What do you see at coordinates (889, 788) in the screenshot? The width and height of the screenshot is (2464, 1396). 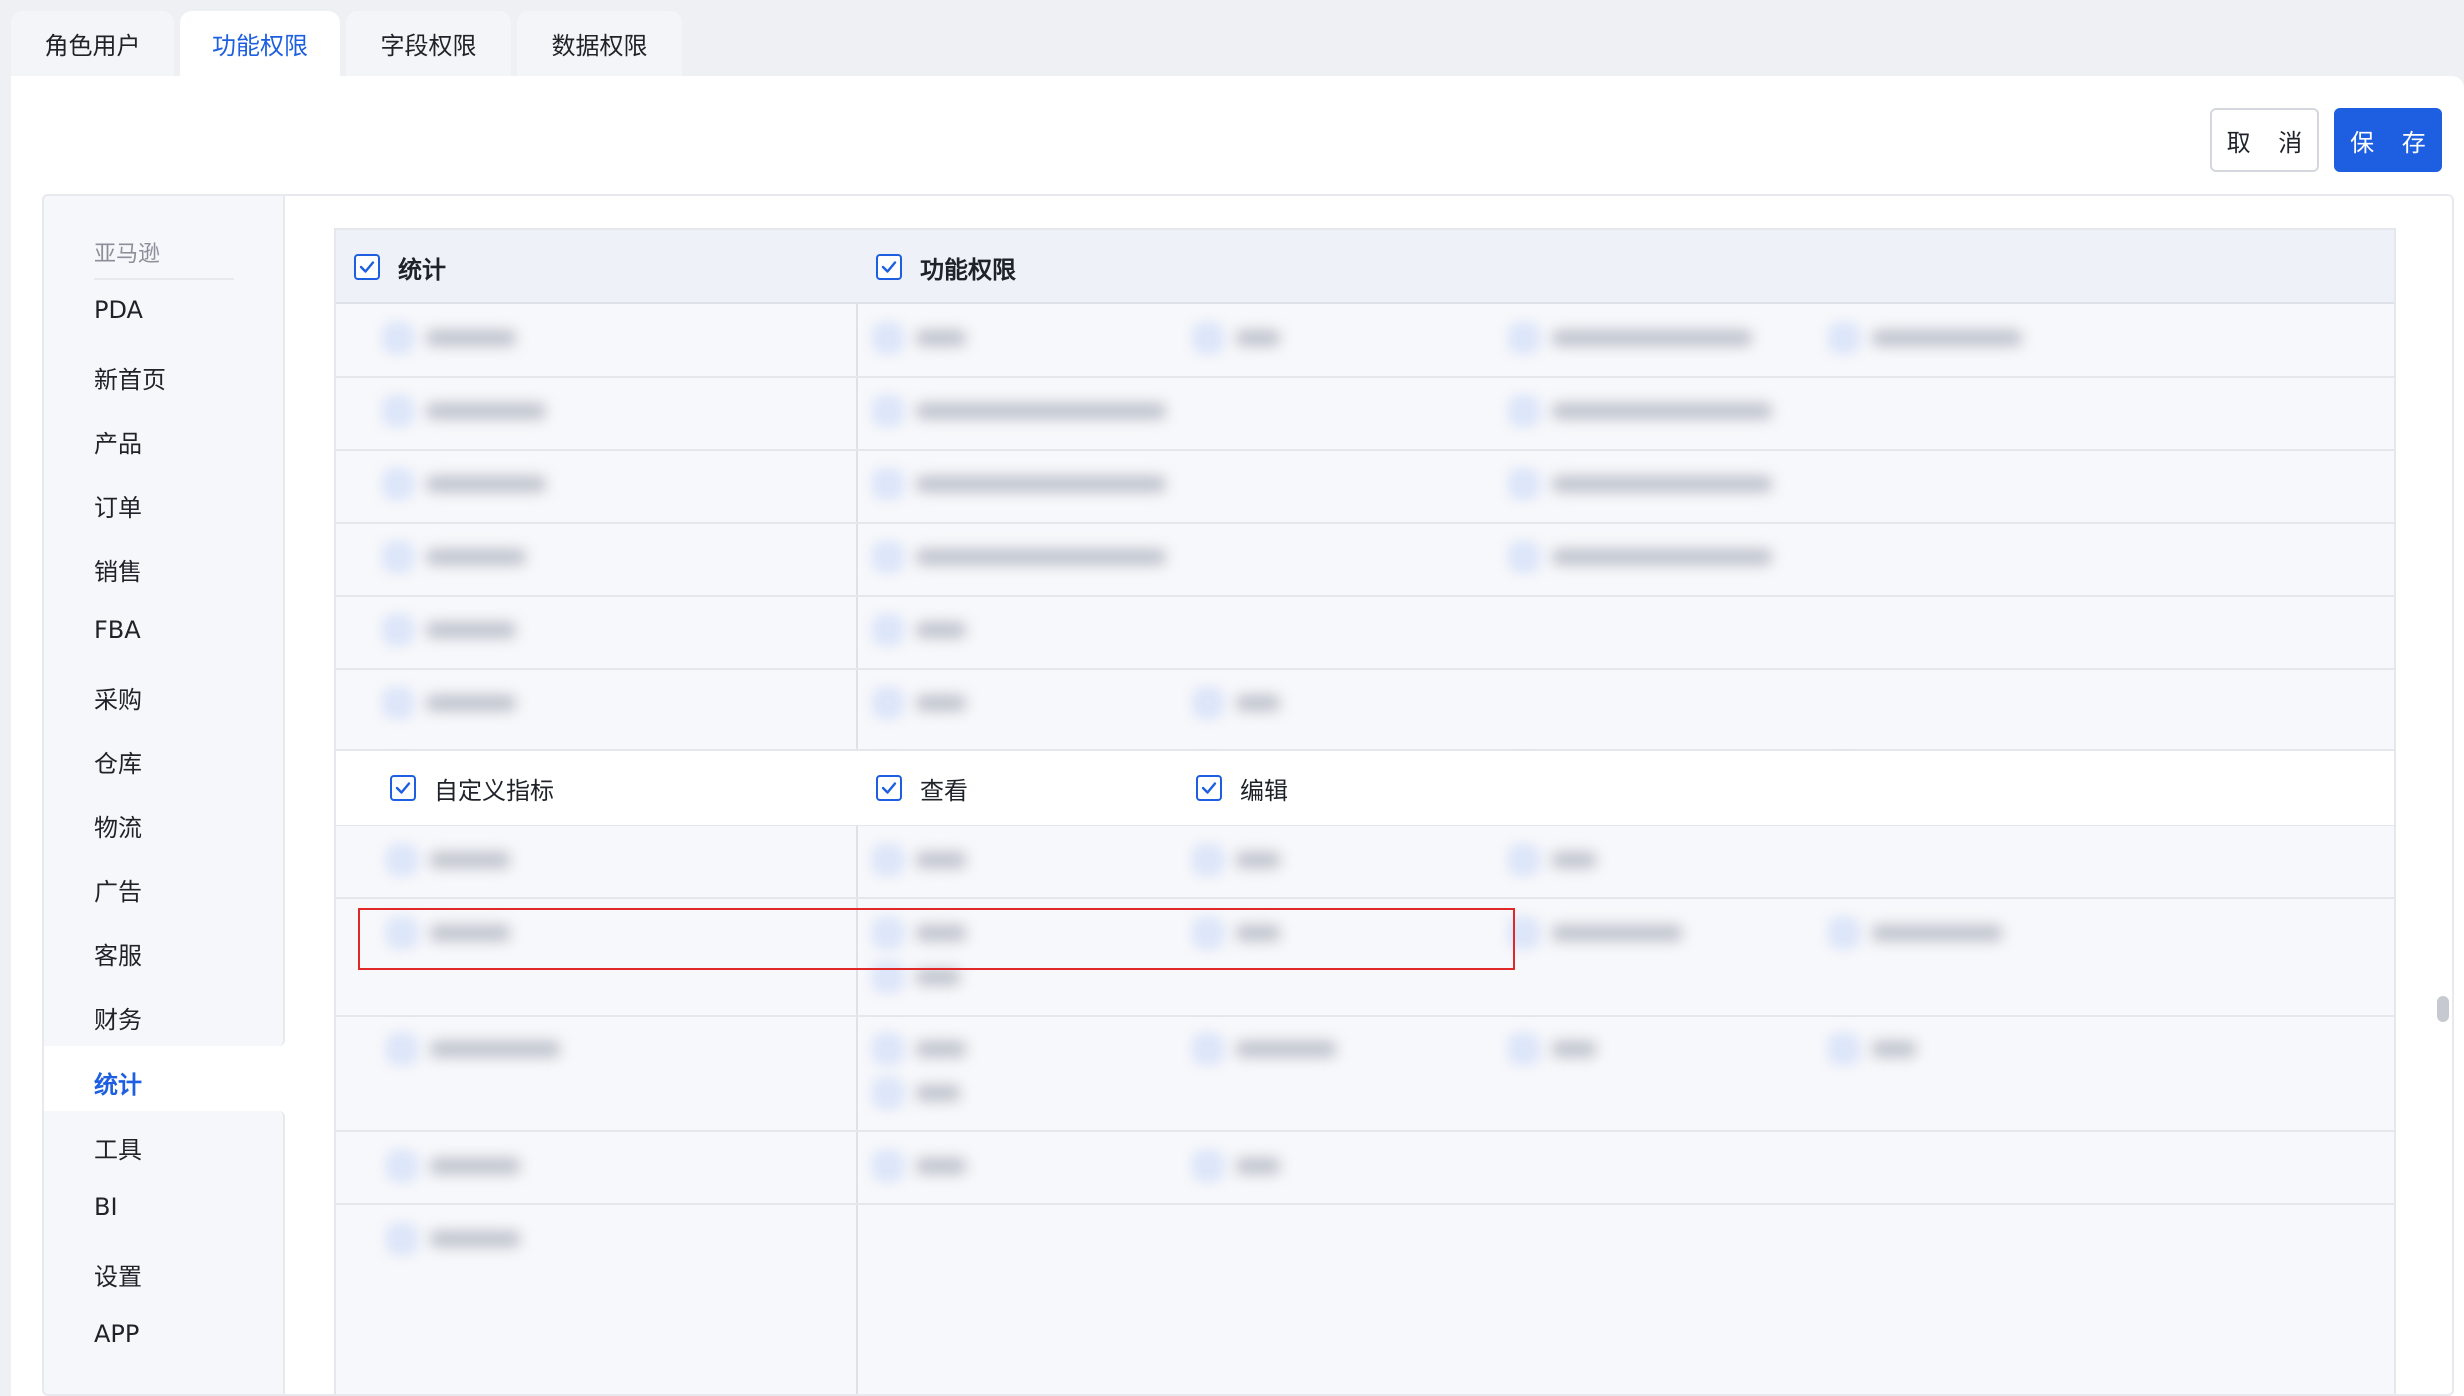 I see `view-checkbox` at bounding box center [889, 788].